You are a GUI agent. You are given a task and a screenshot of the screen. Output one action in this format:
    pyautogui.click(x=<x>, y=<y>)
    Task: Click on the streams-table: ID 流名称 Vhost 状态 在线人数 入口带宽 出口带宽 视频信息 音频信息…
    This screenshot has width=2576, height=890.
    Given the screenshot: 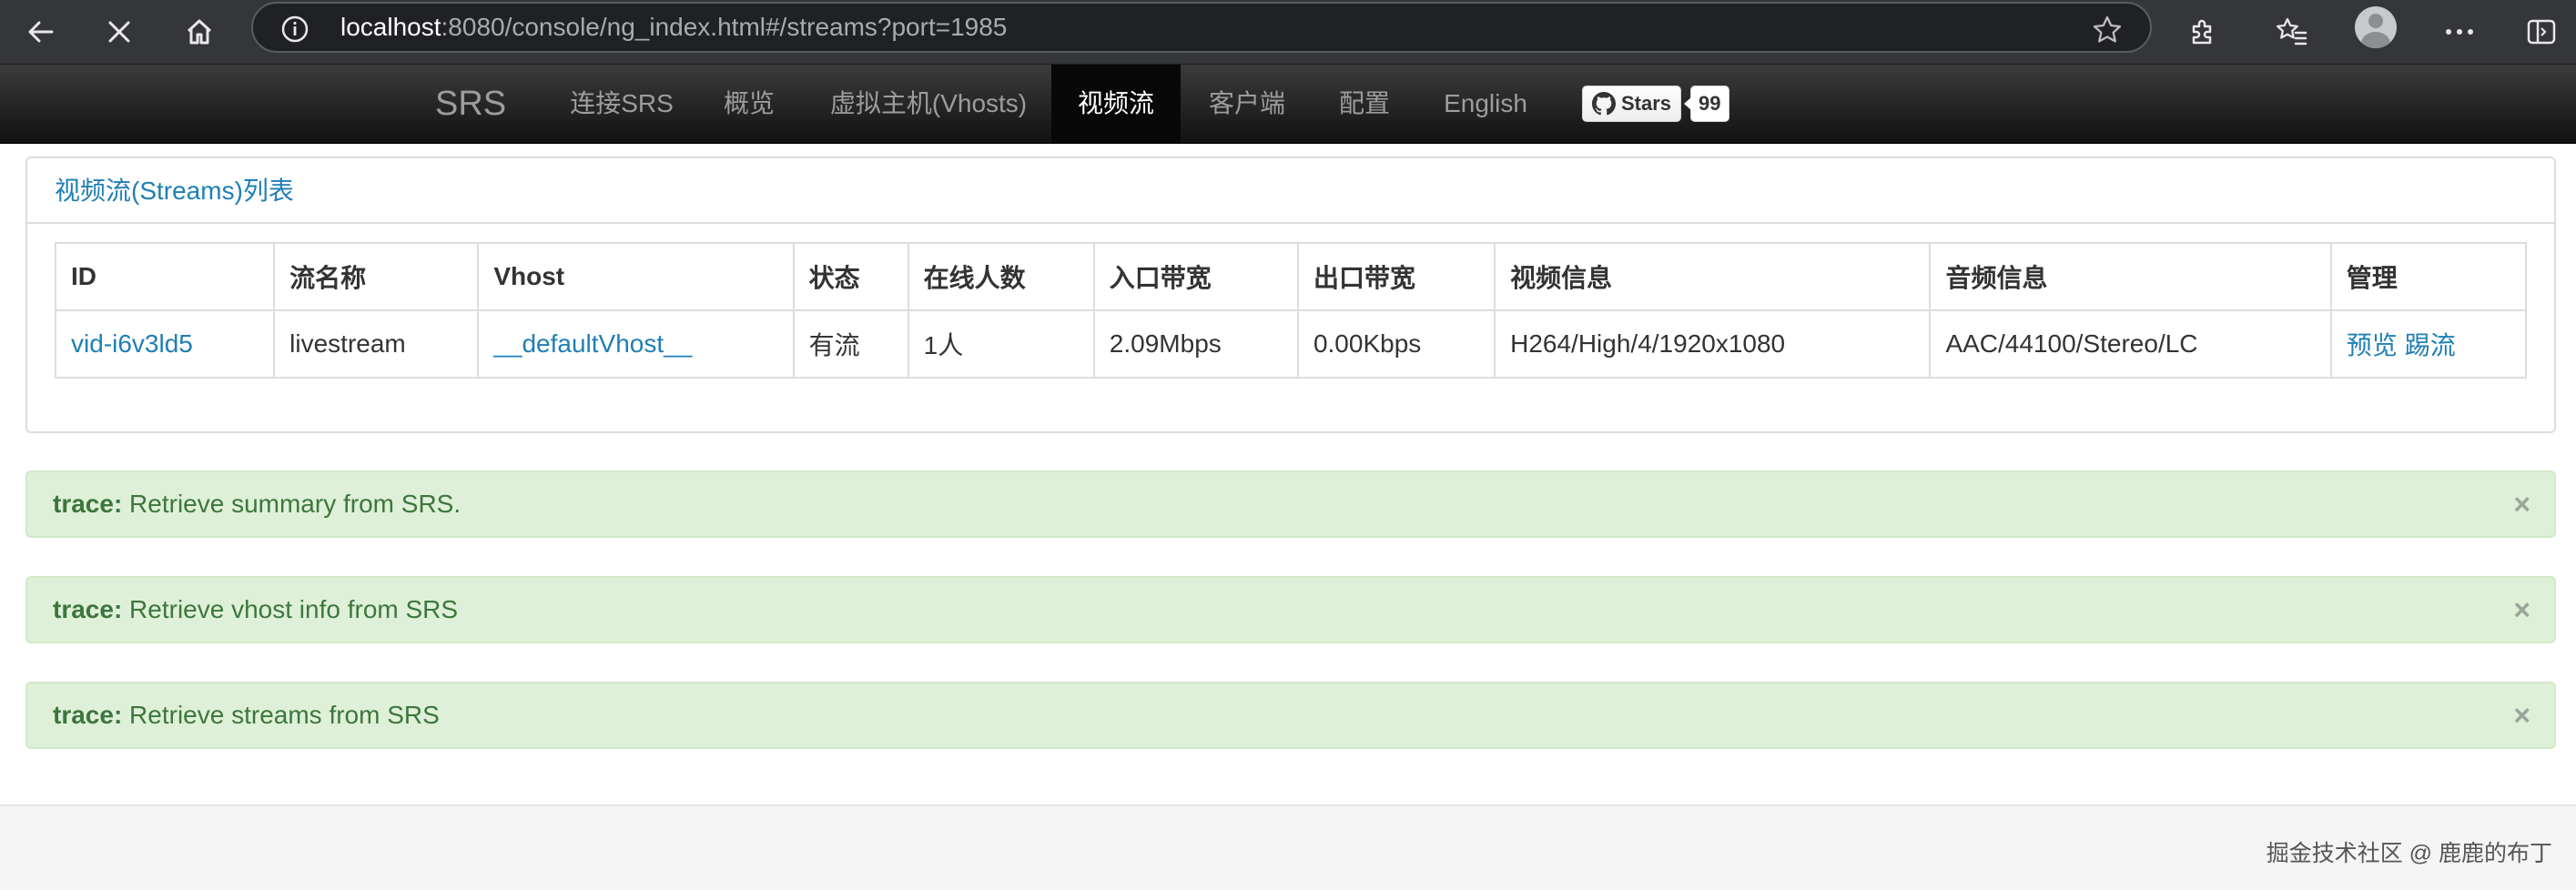 What is the action you would take?
    pyautogui.click(x=1291, y=310)
    